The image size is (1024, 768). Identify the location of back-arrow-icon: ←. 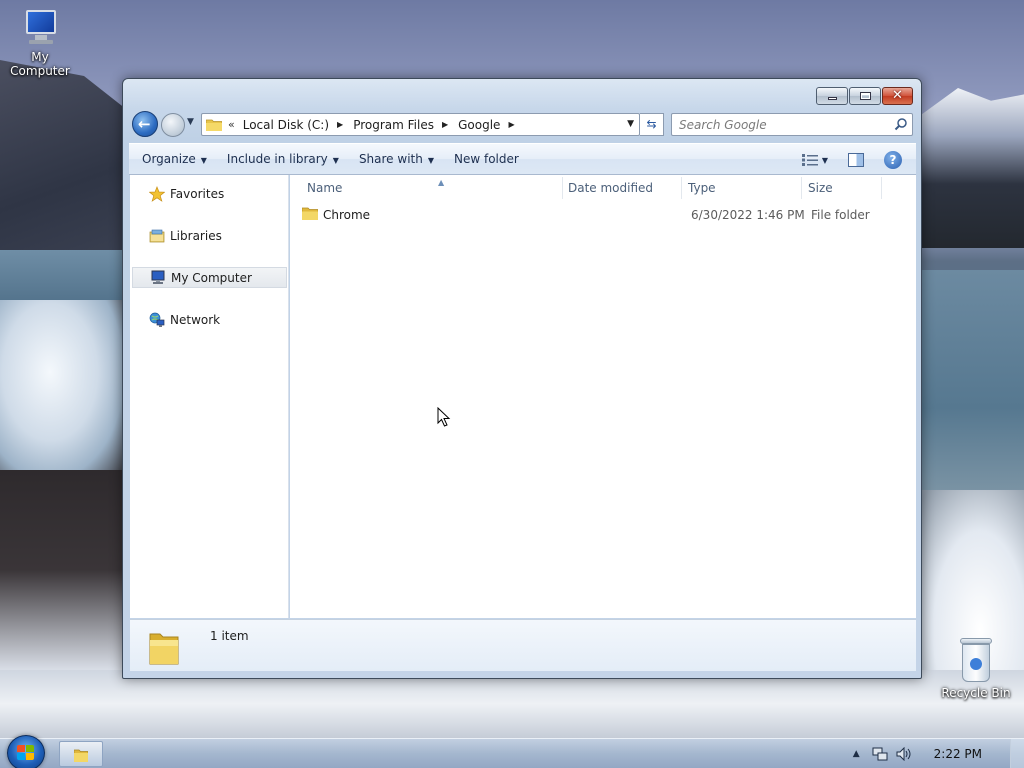
(144, 124).